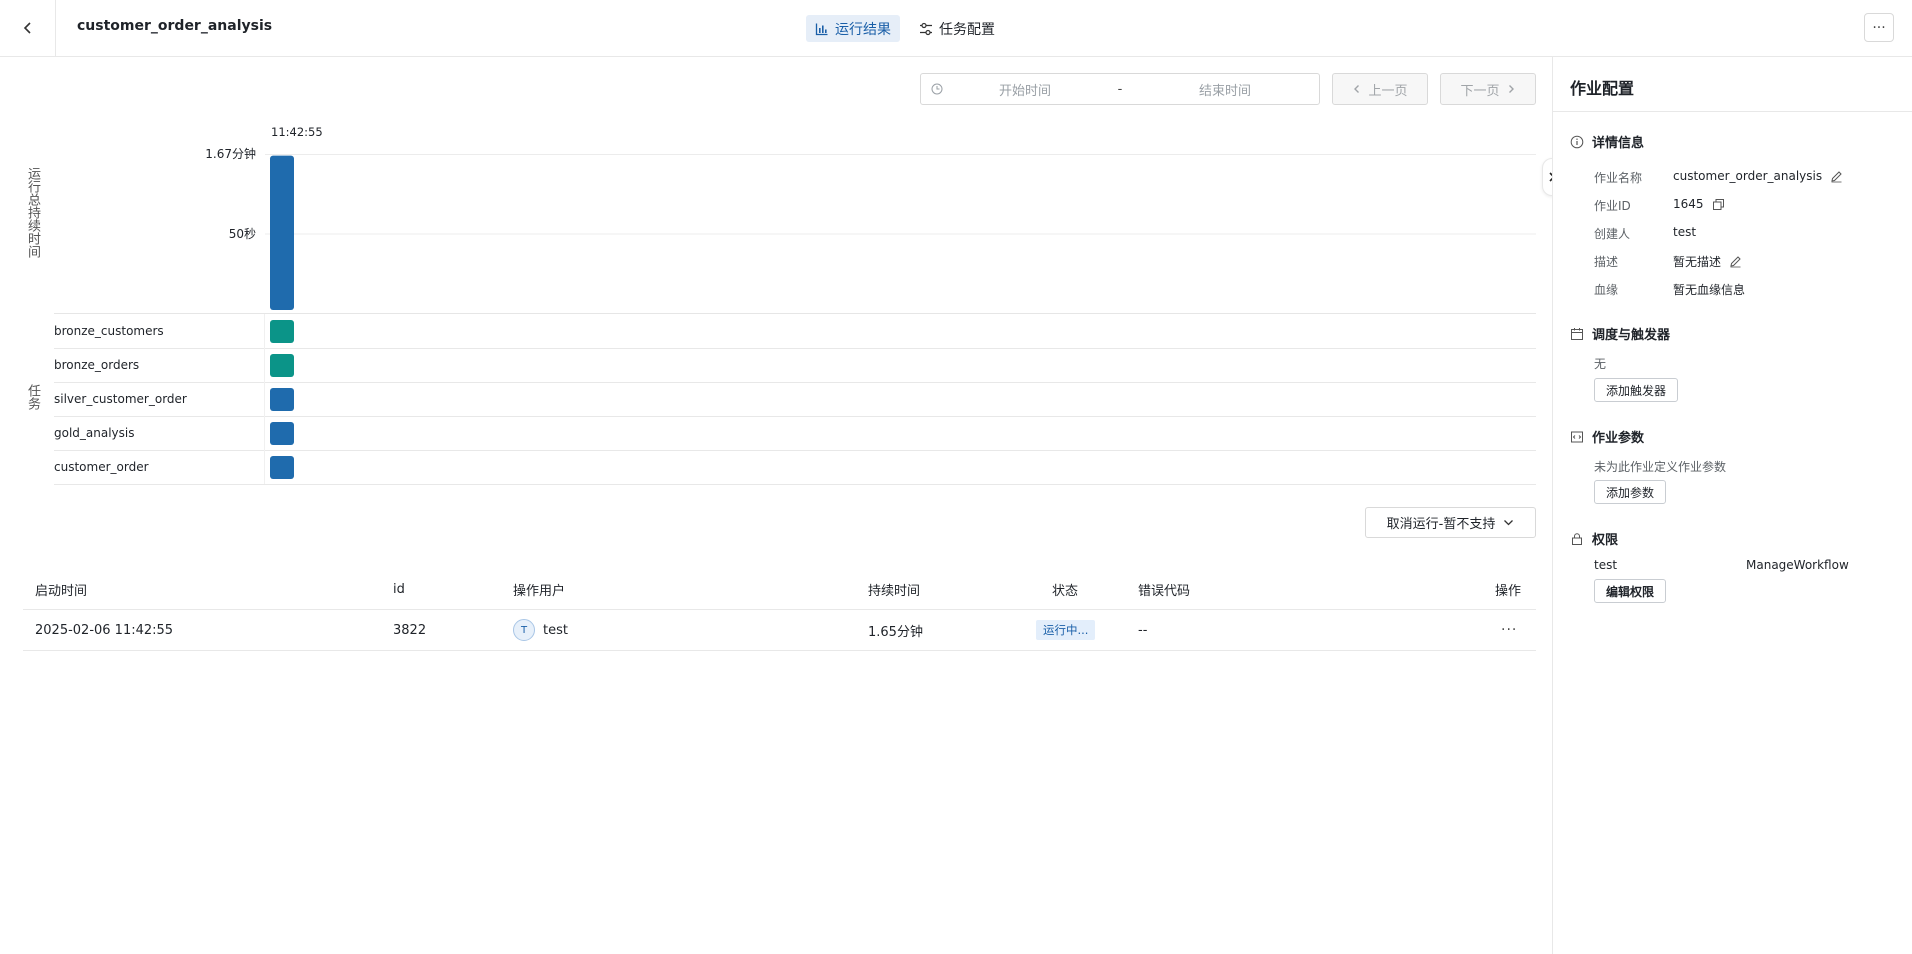 The height and width of the screenshot is (954, 1912). Describe the element at coordinates (1618, 143) in the screenshot. I see `details-heading: 详情信息` at that location.